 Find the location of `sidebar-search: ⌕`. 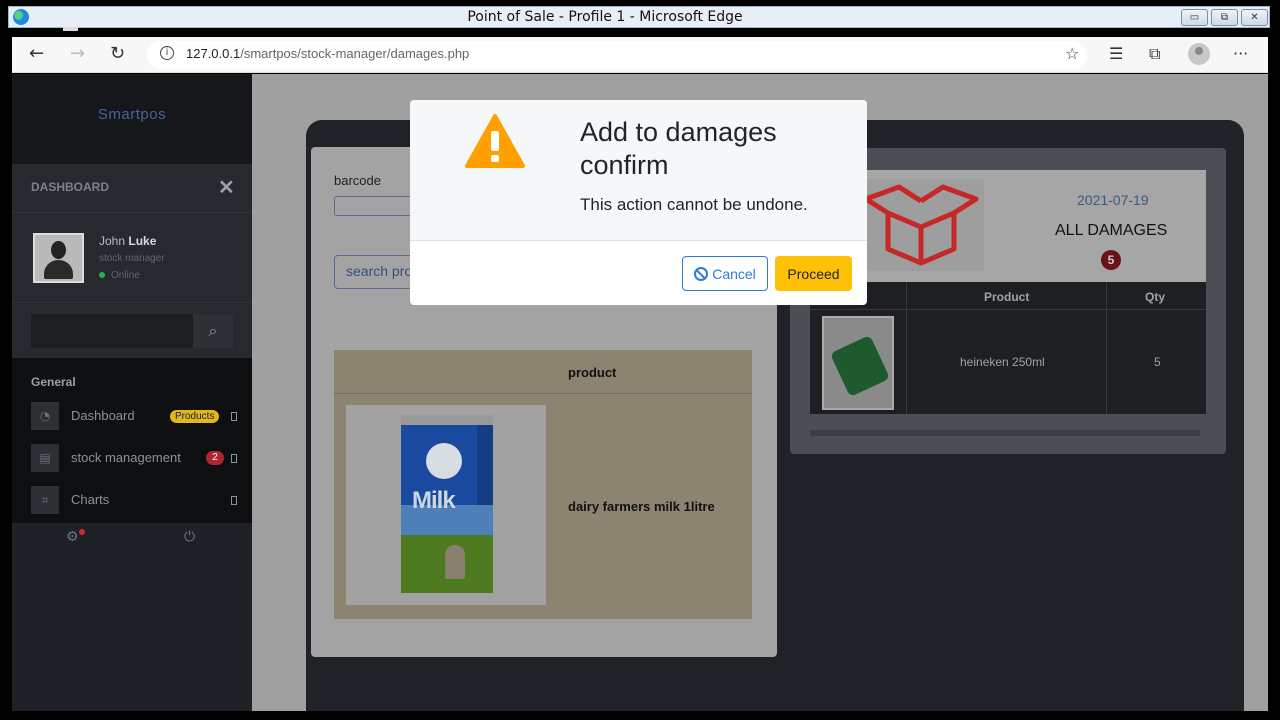

sidebar-search: ⌕ is located at coordinates (132, 330).